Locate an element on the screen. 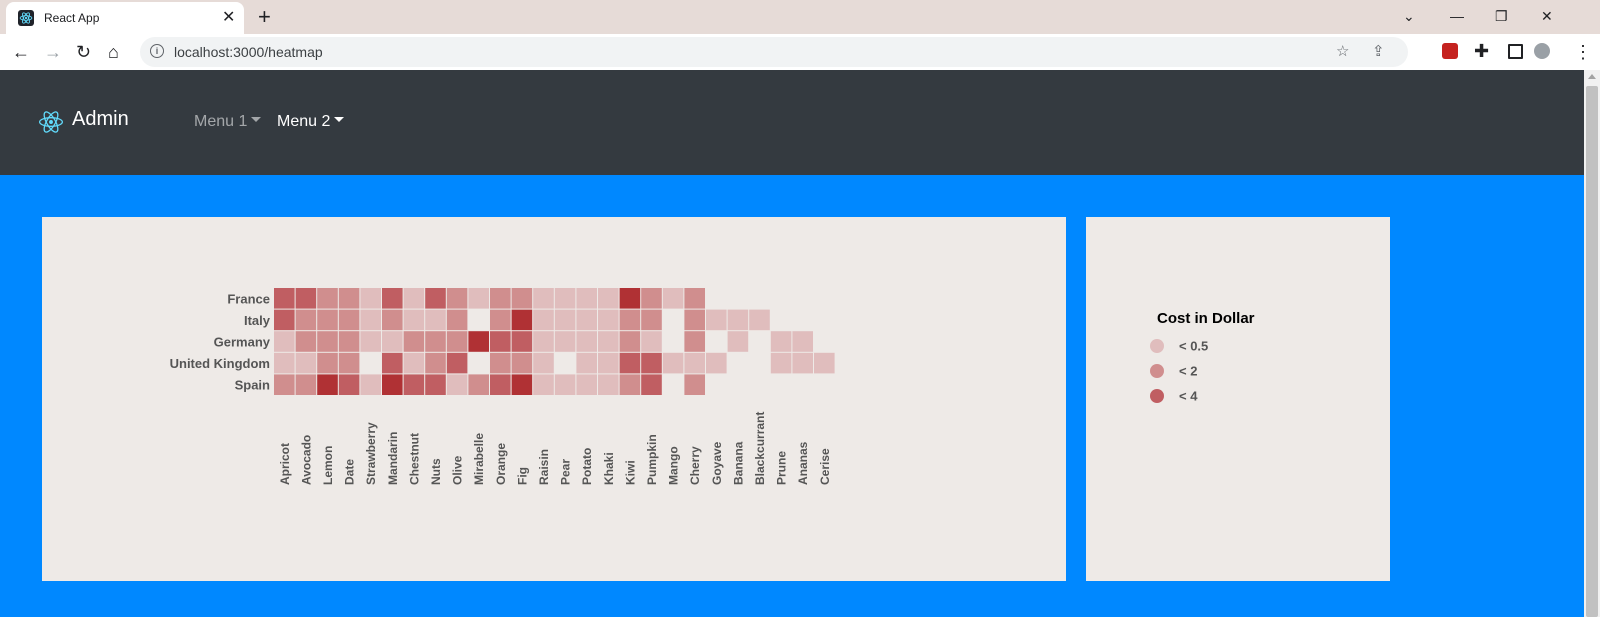 The height and width of the screenshot is (617, 1600). page-scrollbar is located at coordinates (1592, 343).